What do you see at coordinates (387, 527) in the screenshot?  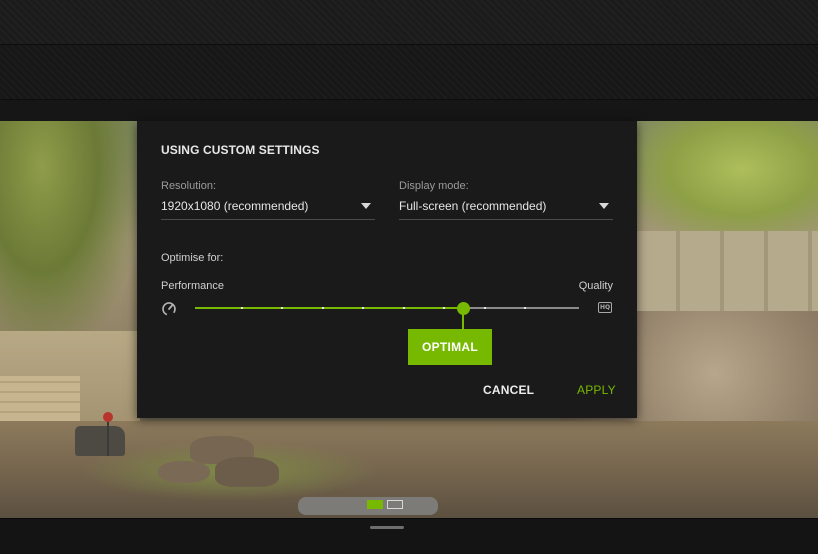 I see `drag-handle` at bounding box center [387, 527].